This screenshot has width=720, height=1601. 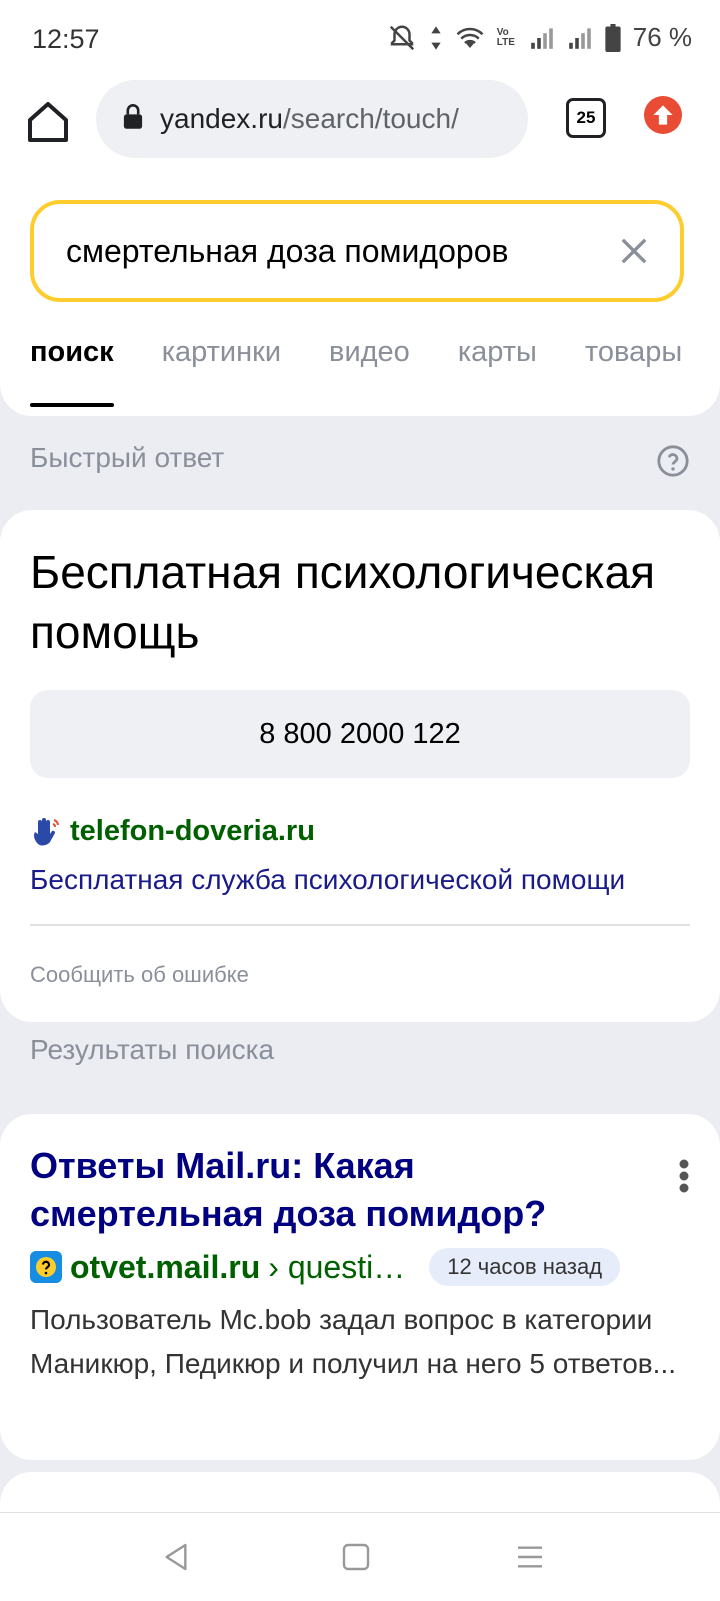 What do you see at coordinates (221, 365) in the screenshot?
I see `tab-images: картинки` at bounding box center [221, 365].